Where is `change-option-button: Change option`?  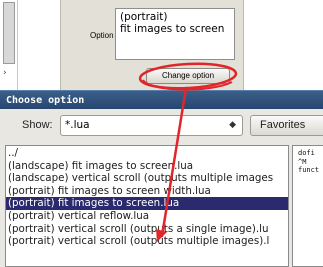
change-option-button: Change option is located at coordinates (188, 76).